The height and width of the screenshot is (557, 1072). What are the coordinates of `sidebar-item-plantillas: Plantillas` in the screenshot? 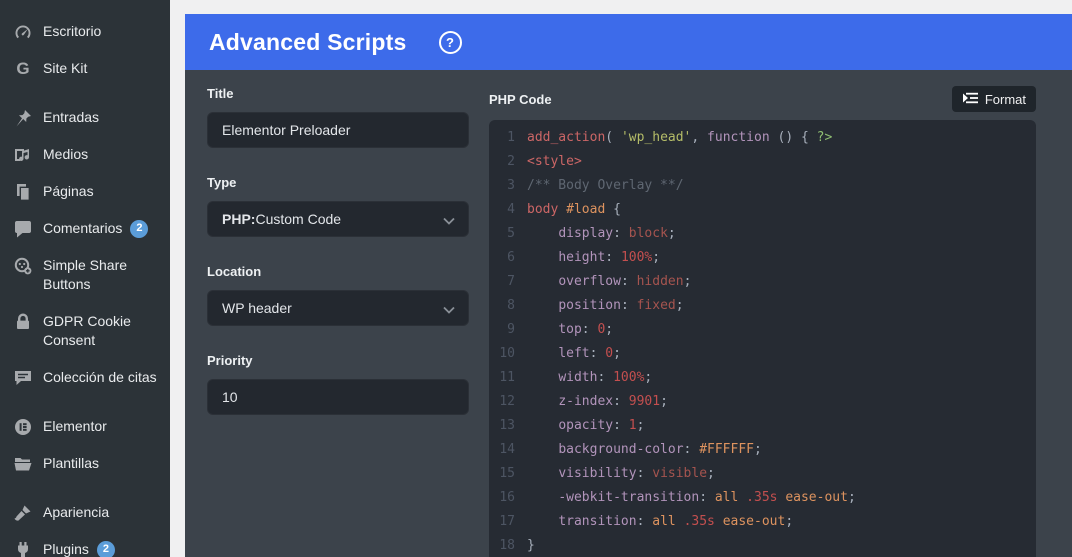 It's located at (85, 463).